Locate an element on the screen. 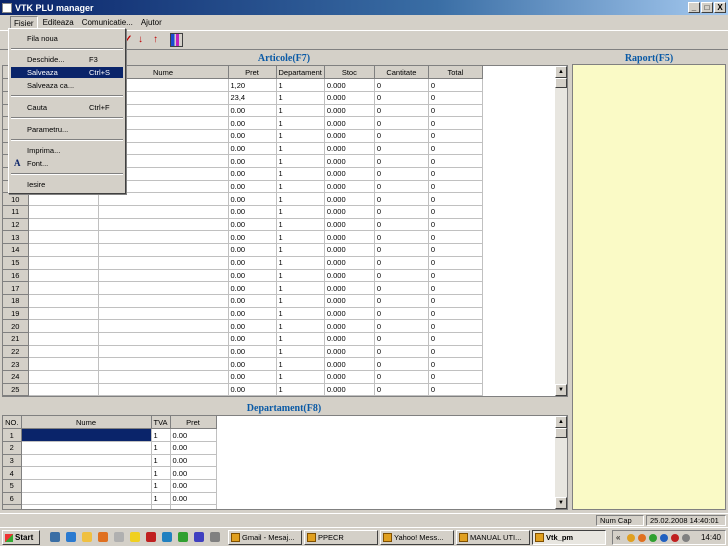 The image size is (728, 546). row-number: 21 is located at coordinates (16, 339).